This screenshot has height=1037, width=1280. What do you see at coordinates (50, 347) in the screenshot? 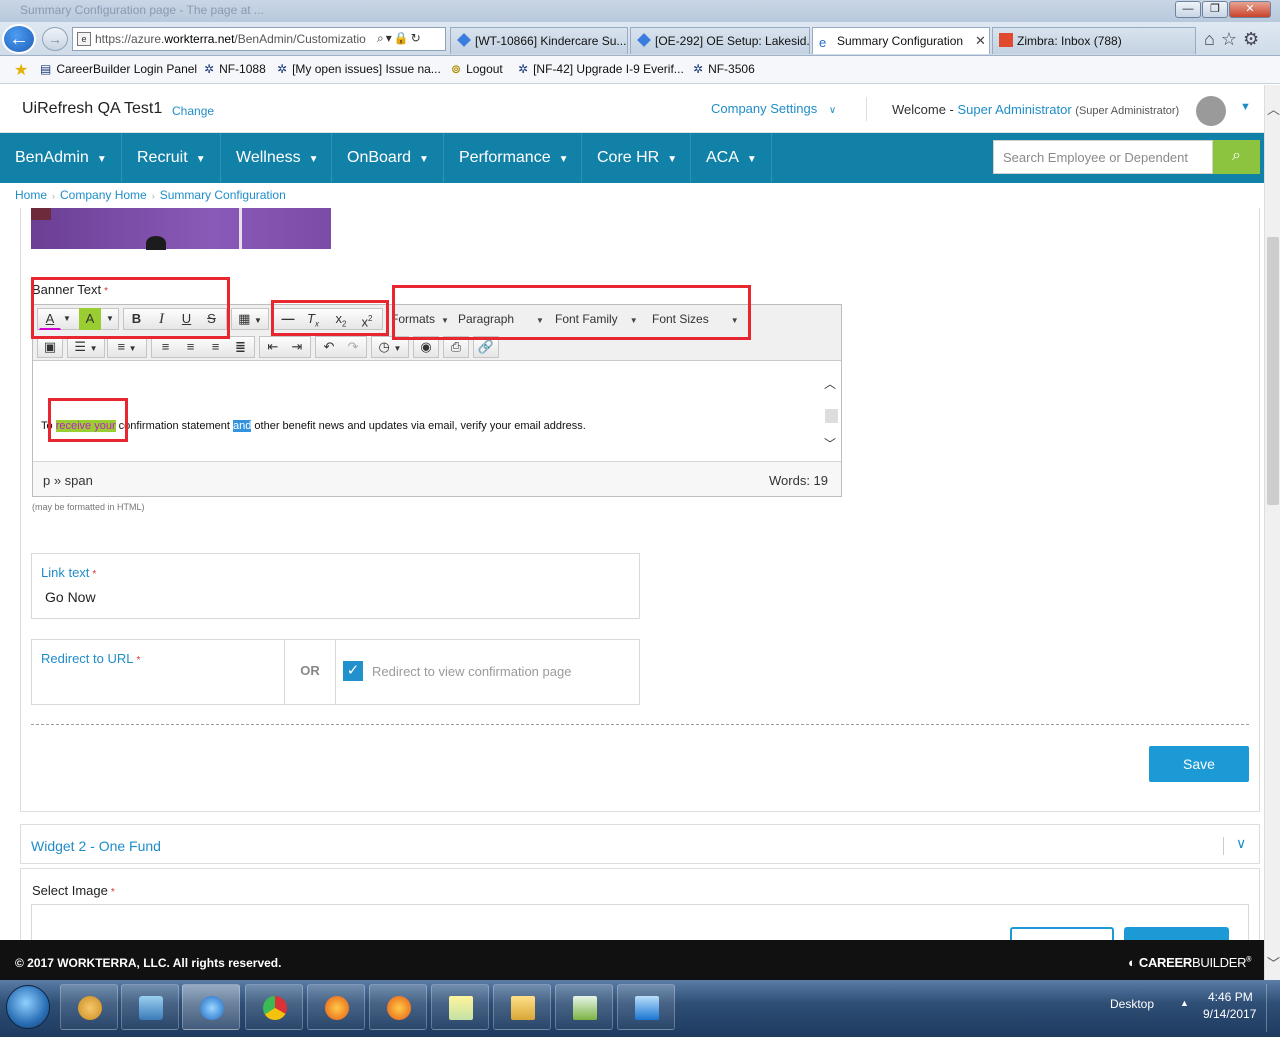
I see `paste-icon: ▣` at bounding box center [50, 347].